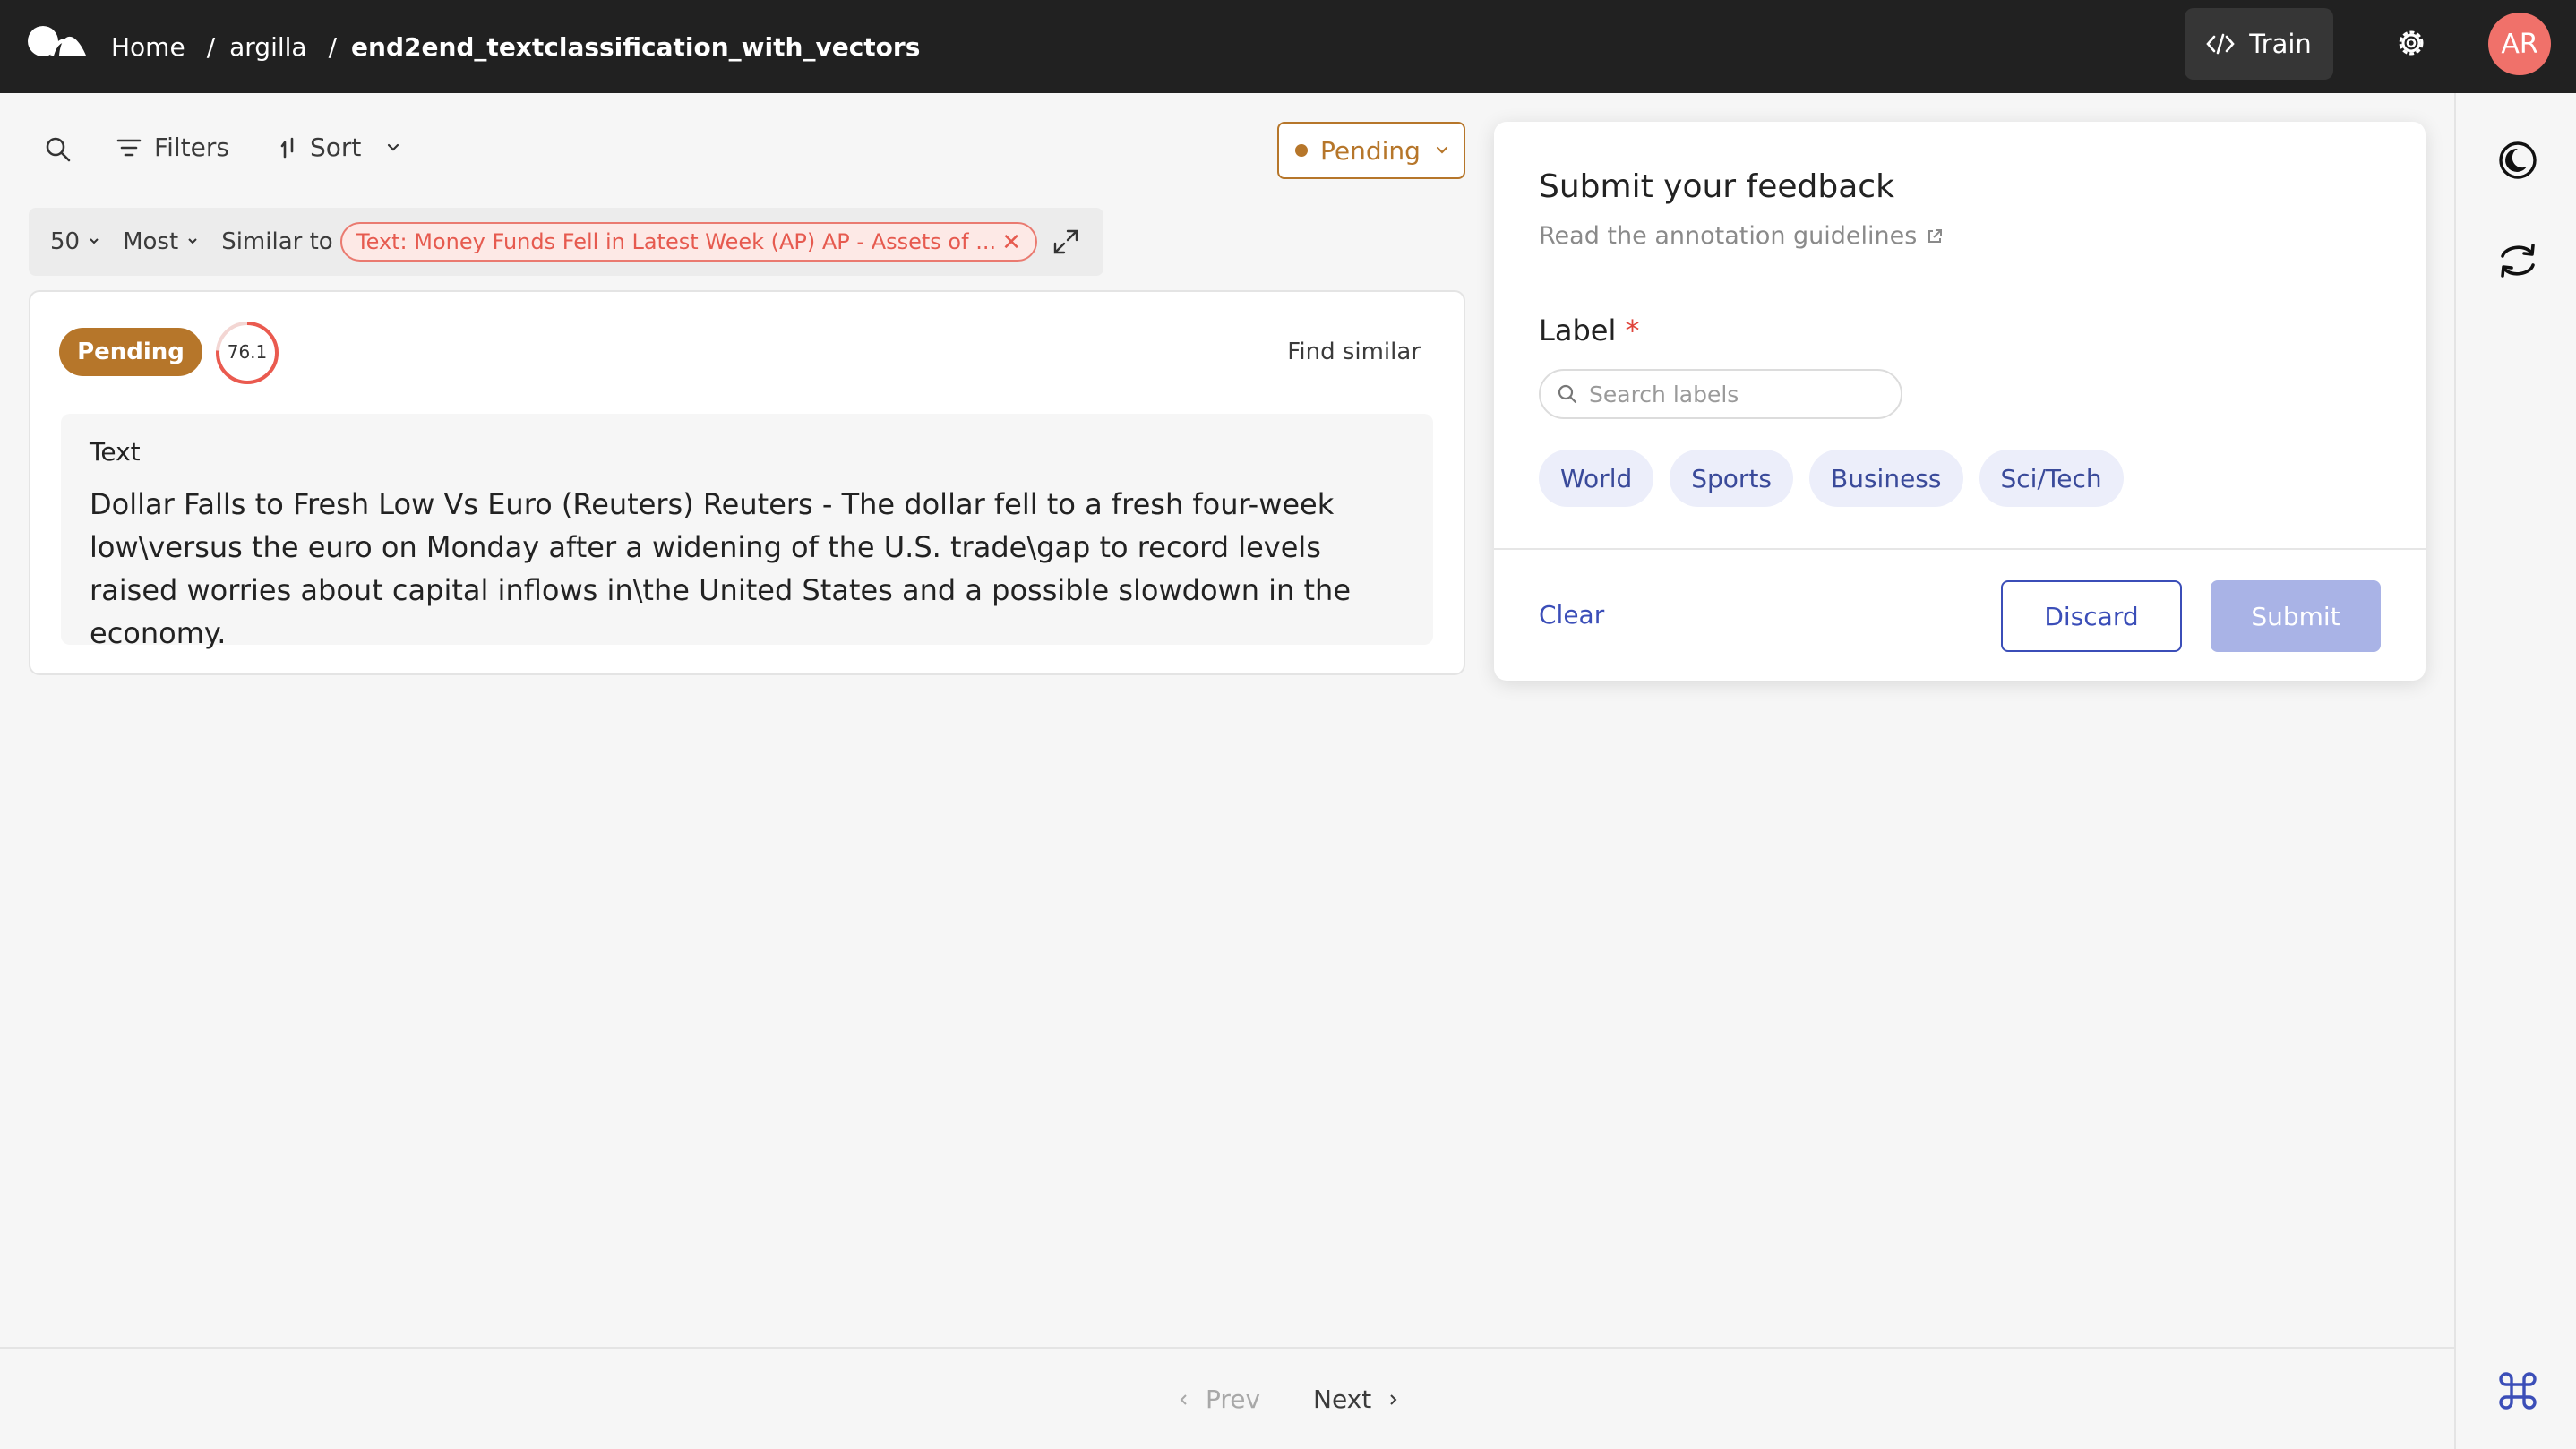  What do you see at coordinates (2220, 44) in the screenshot?
I see `code-icon` at bounding box center [2220, 44].